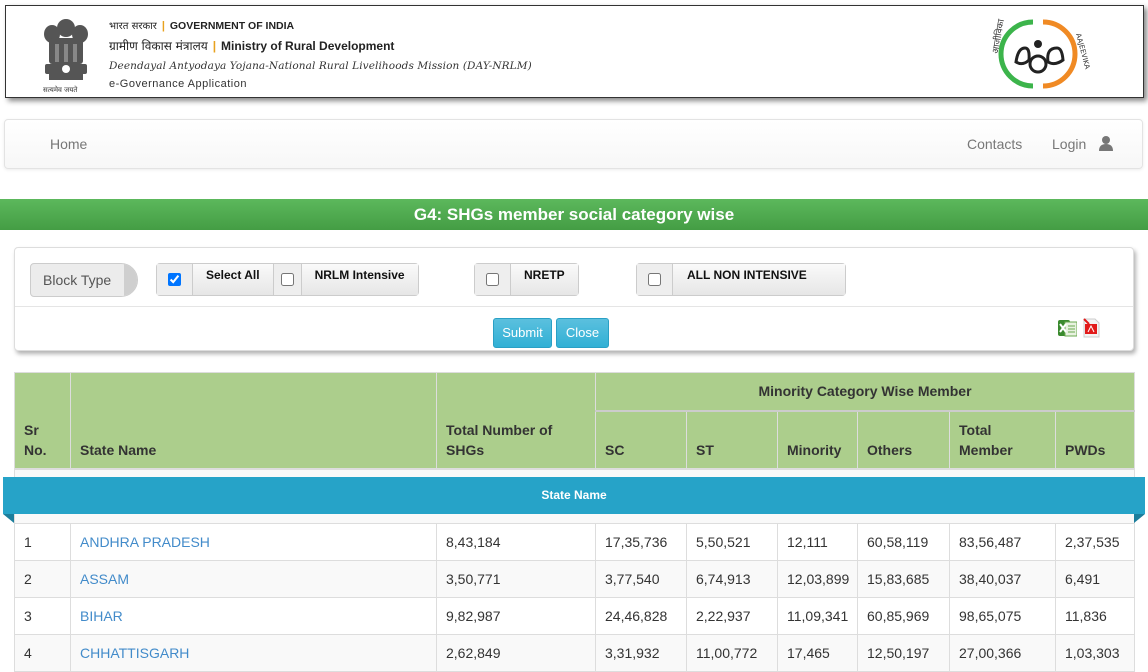 The image size is (1148, 672). I want to click on cell-total: 27,00,366, so click(1002, 653).